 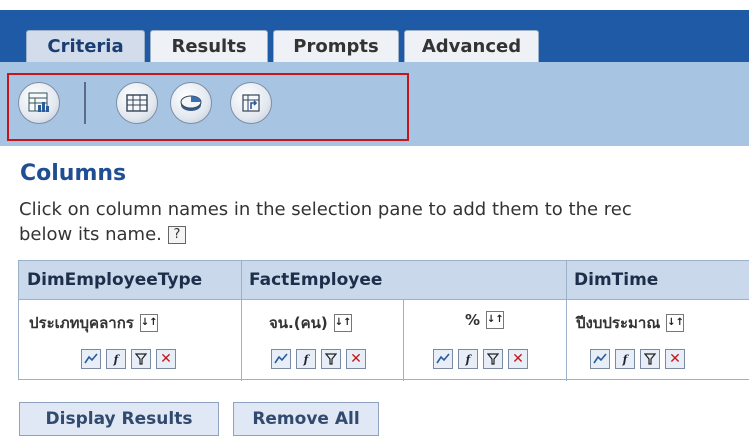 I want to click on column-cell: จน.(คน) ↓↑ f ✕, so click(x=322, y=340).